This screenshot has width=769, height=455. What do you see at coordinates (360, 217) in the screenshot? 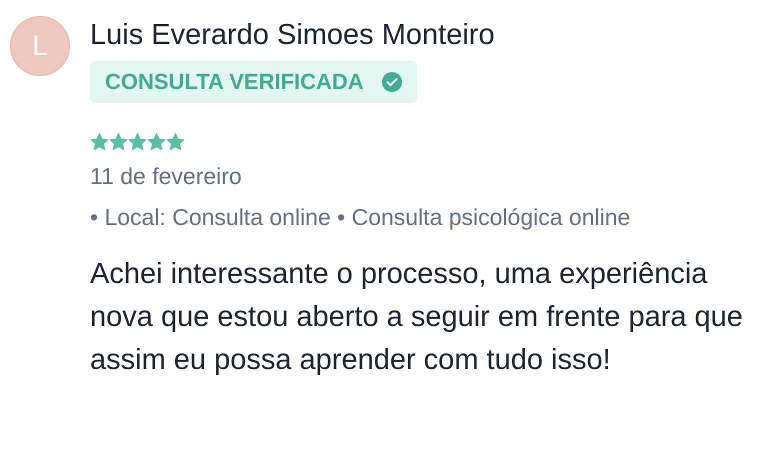
I see `visit-details: • Local: Consulta online • Consulta psicológica online` at bounding box center [360, 217].